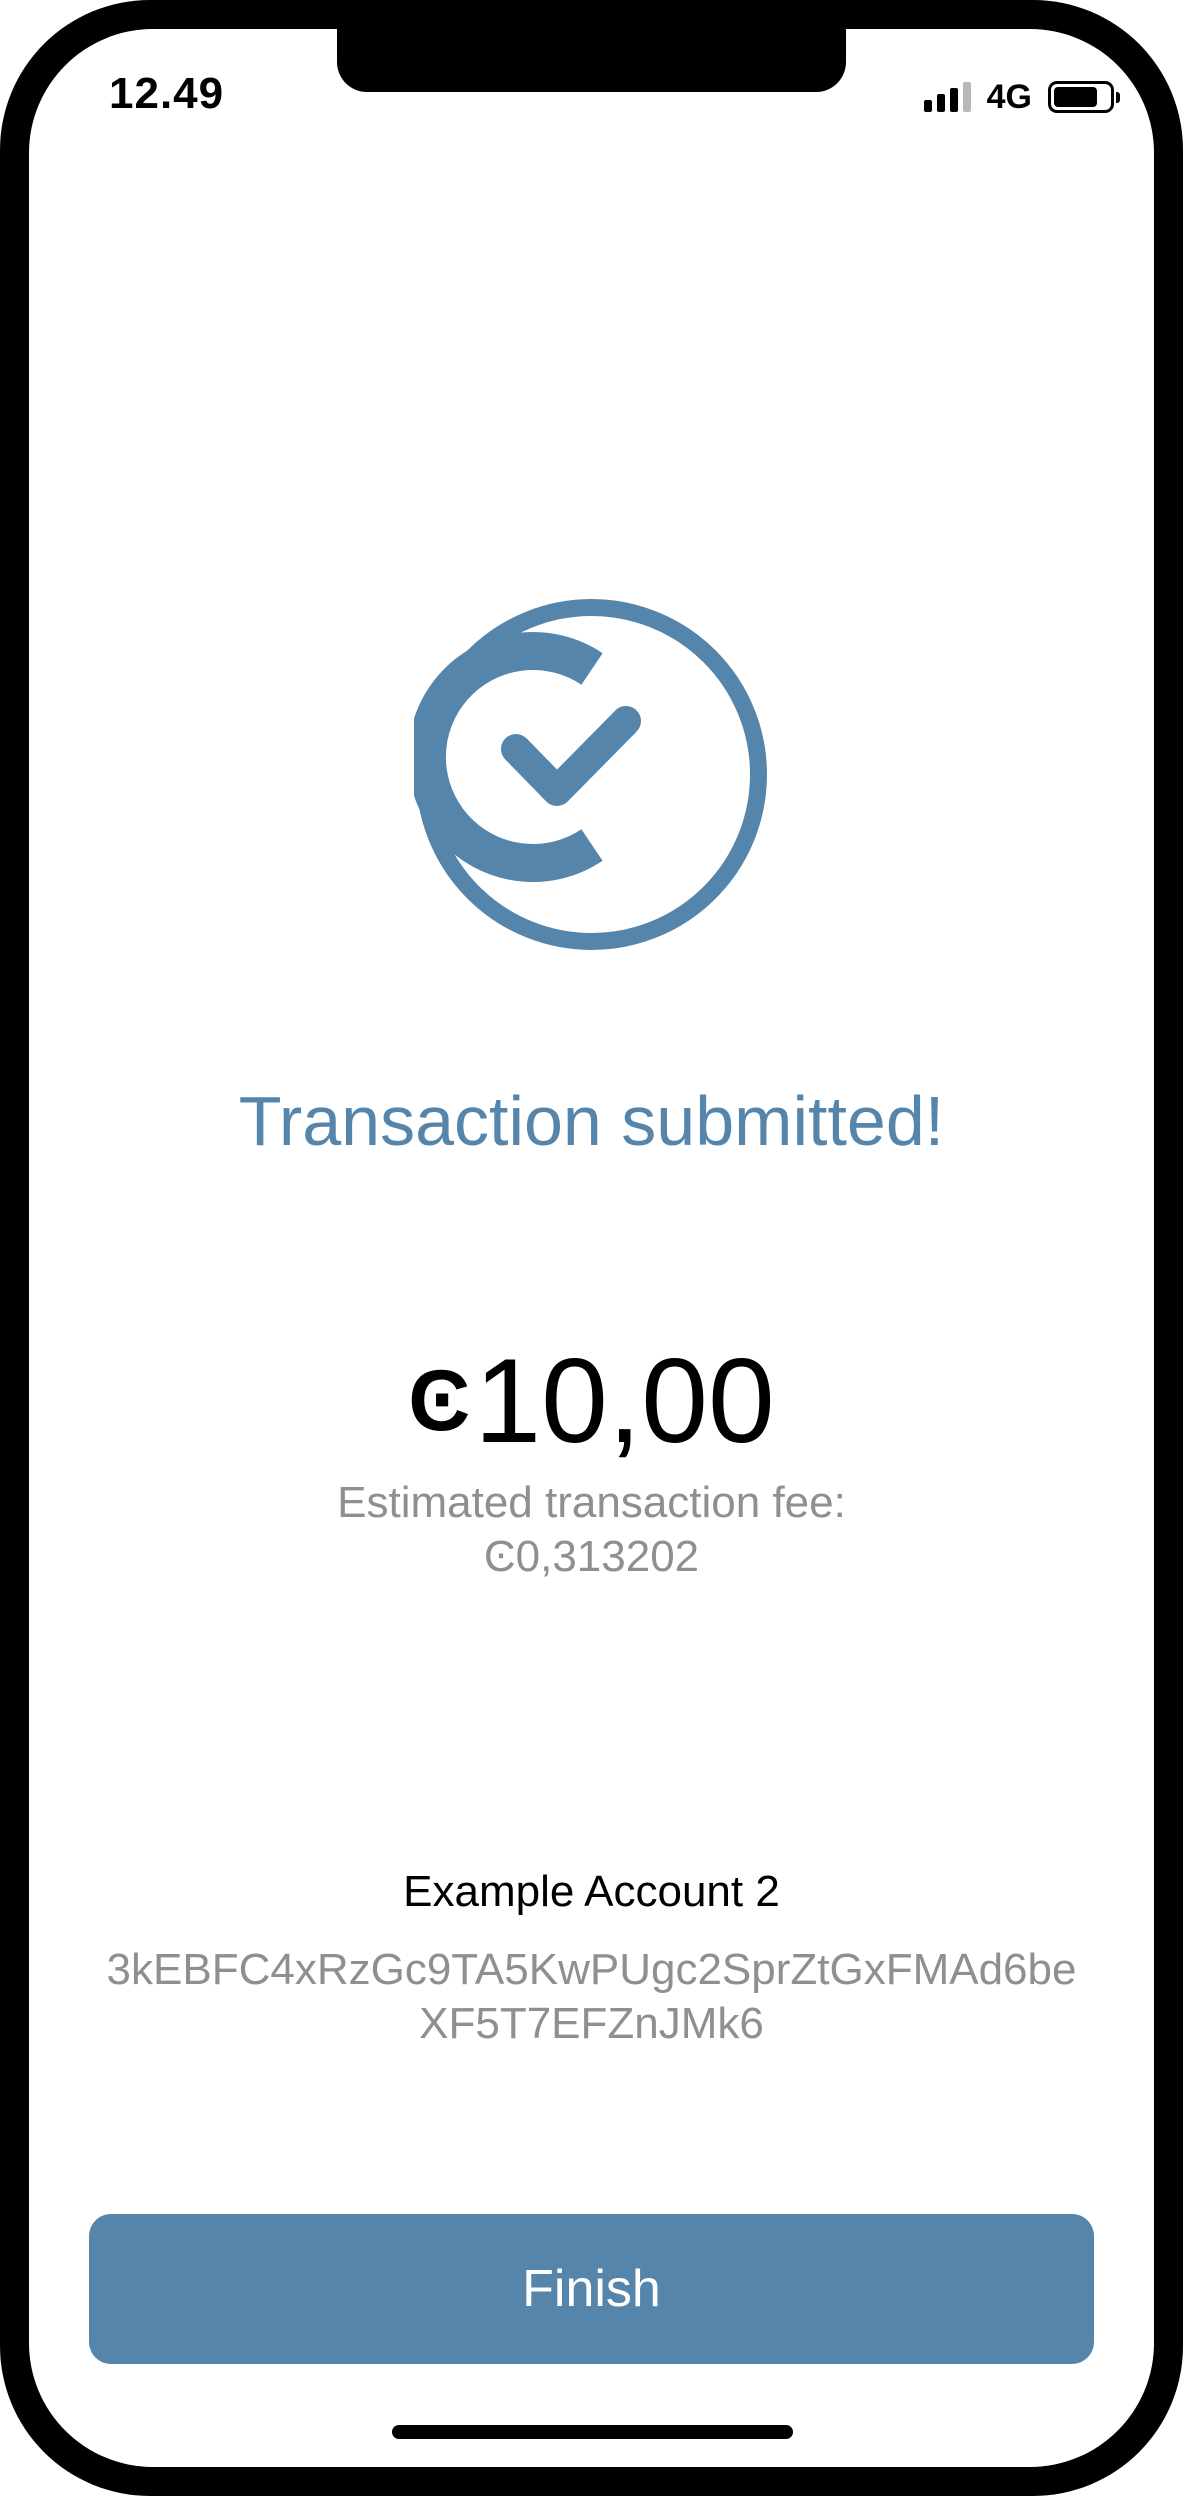 The image size is (1183, 2496). I want to click on device-notch, so click(591, 60).